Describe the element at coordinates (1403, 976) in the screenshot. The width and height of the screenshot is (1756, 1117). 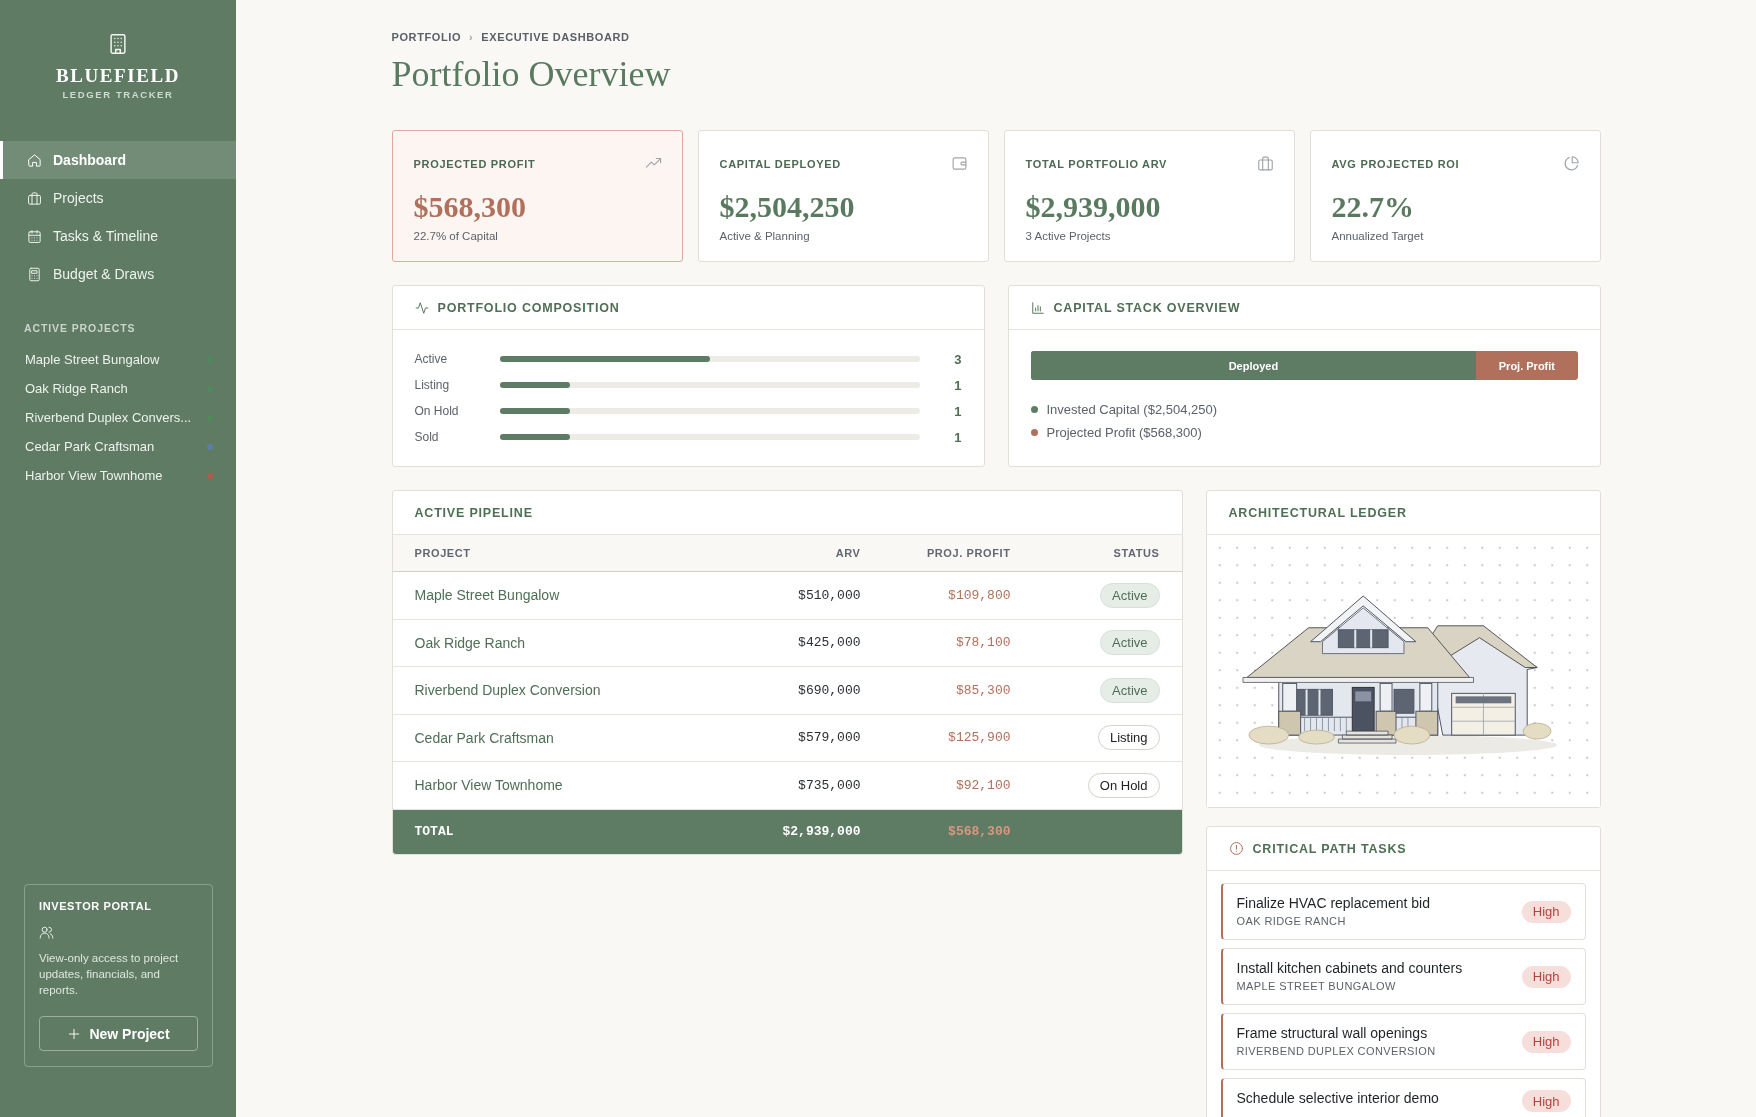
I see `task-card: Install kitchen cabinets and counters MAPLE STREET BUNGALOW High` at that location.